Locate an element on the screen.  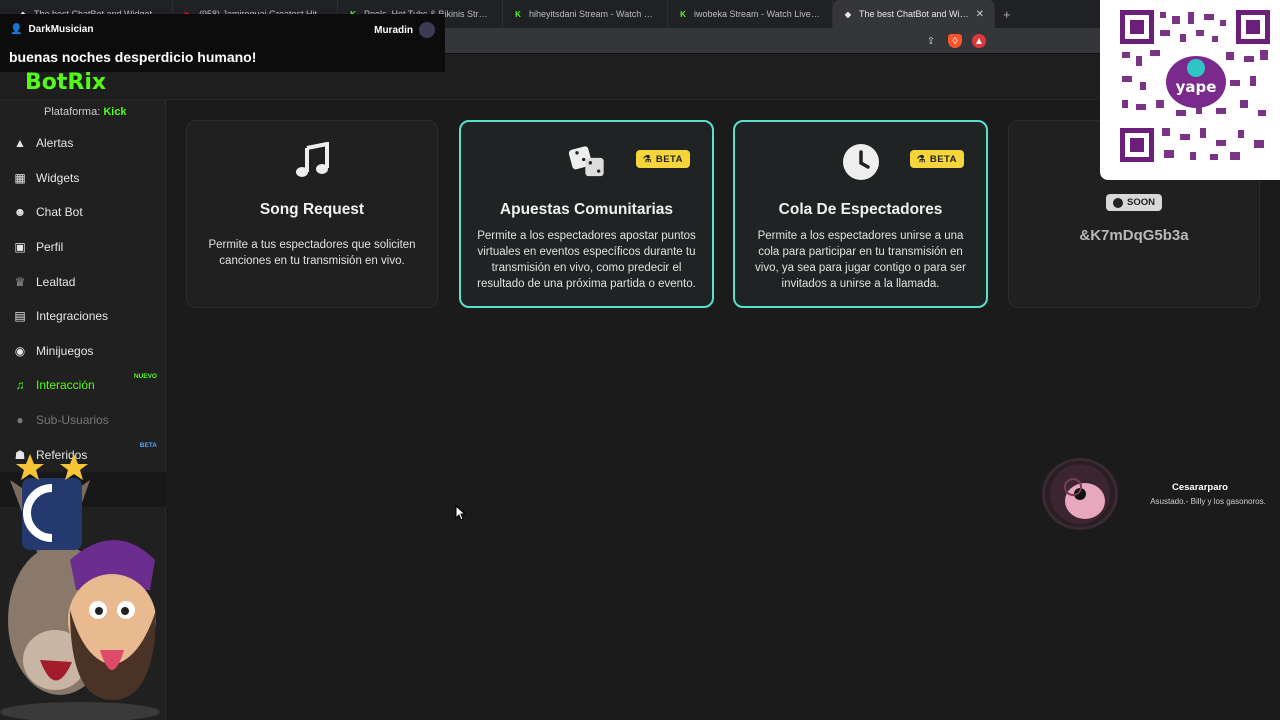
sidebar-item-interacci-n: ♫ Interacción NUEVO is located at coordinates (83, 385).